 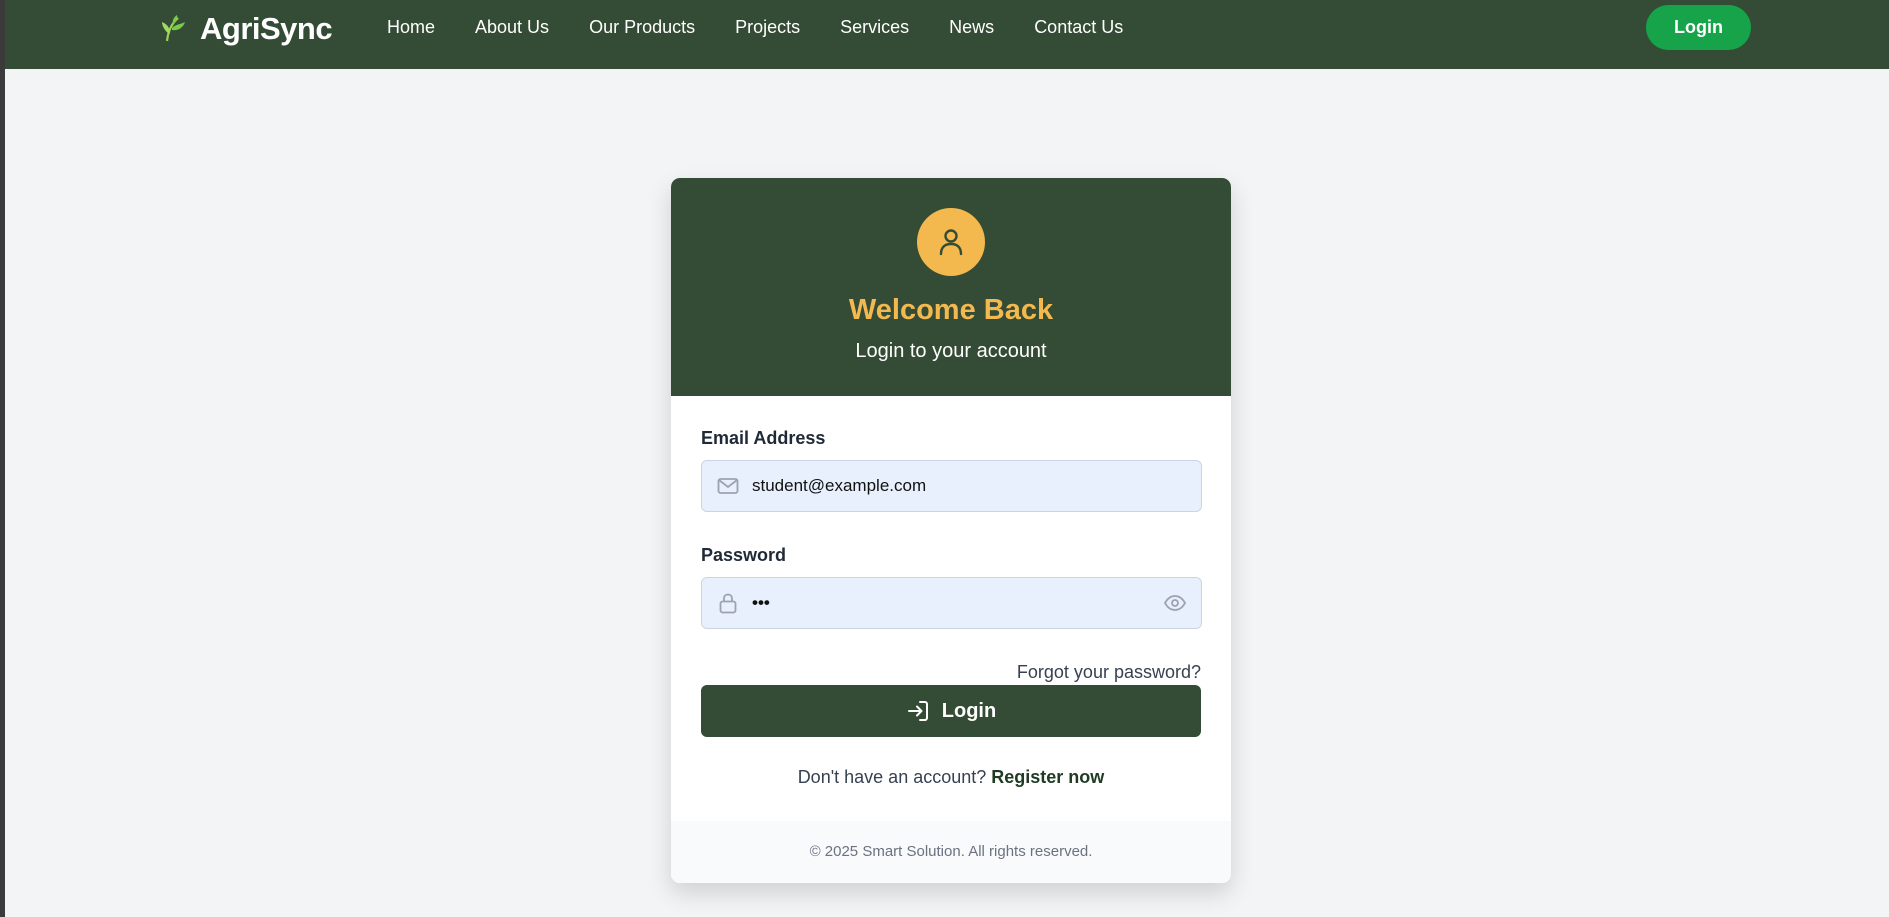 What do you see at coordinates (951, 351) in the screenshot?
I see `welcome-subtitle: Login to your account` at bounding box center [951, 351].